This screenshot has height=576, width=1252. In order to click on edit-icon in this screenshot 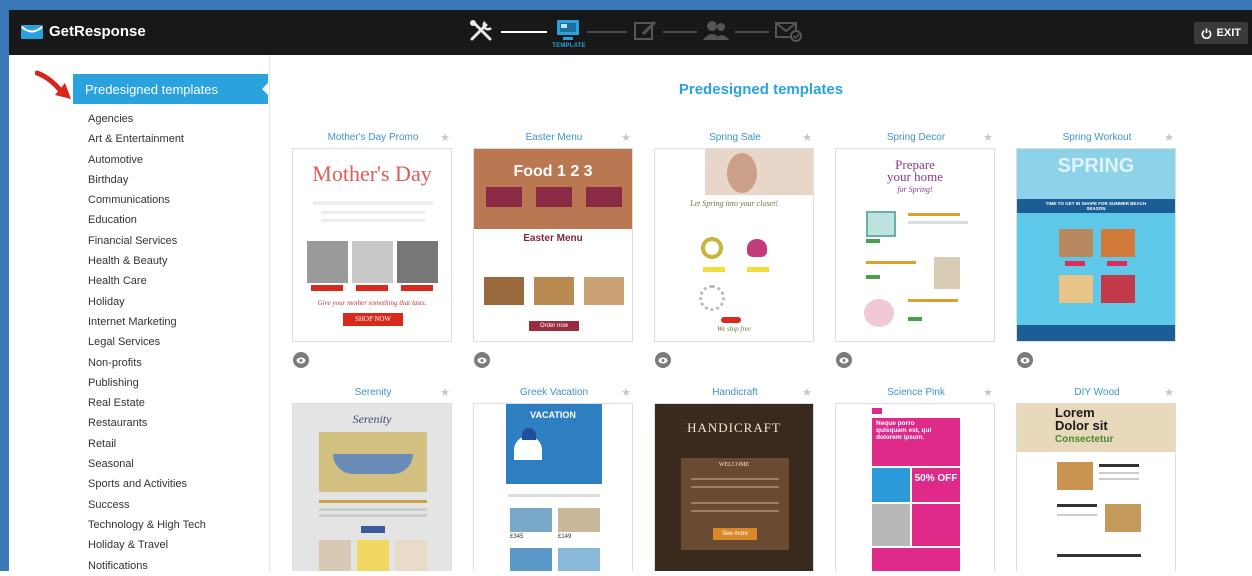, I will do `click(646, 31)`.